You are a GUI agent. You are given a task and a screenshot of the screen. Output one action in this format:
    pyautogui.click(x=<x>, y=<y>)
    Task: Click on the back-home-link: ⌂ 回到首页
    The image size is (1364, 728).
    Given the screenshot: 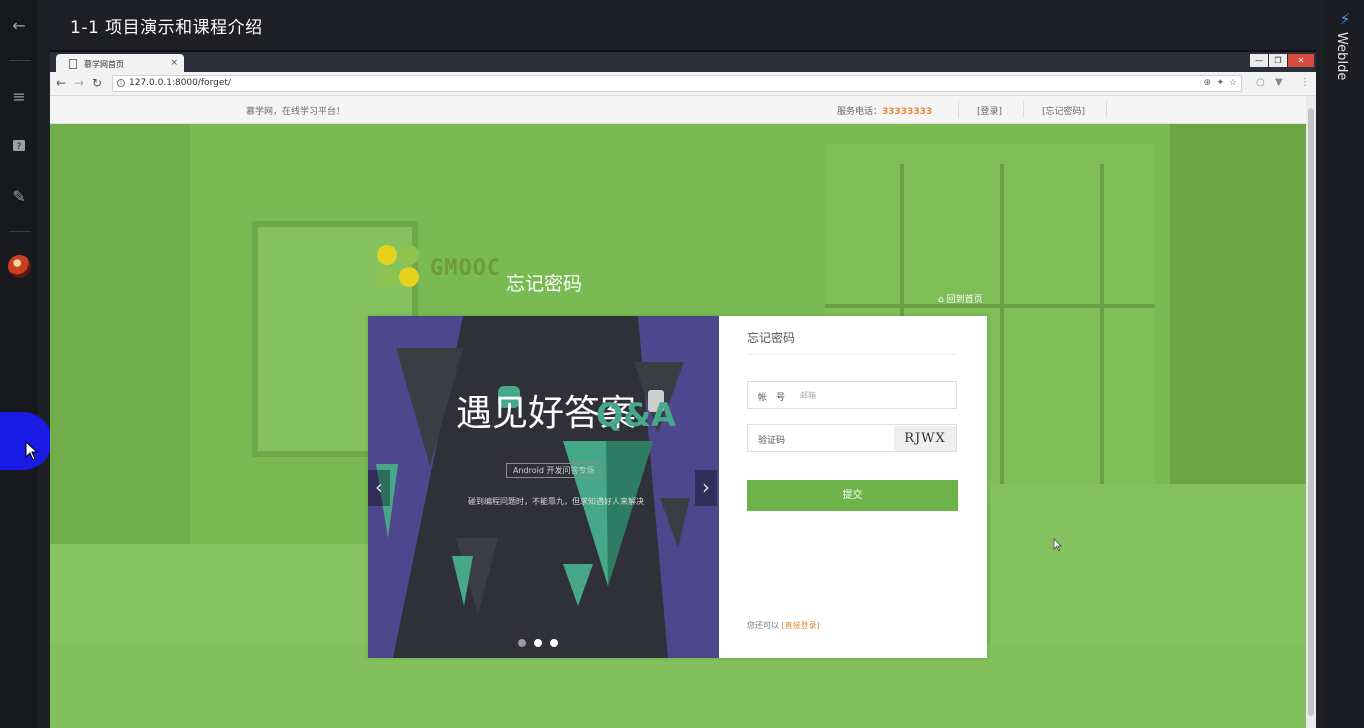 What is the action you would take?
    pyautogui.click(x=960, y=298)
    